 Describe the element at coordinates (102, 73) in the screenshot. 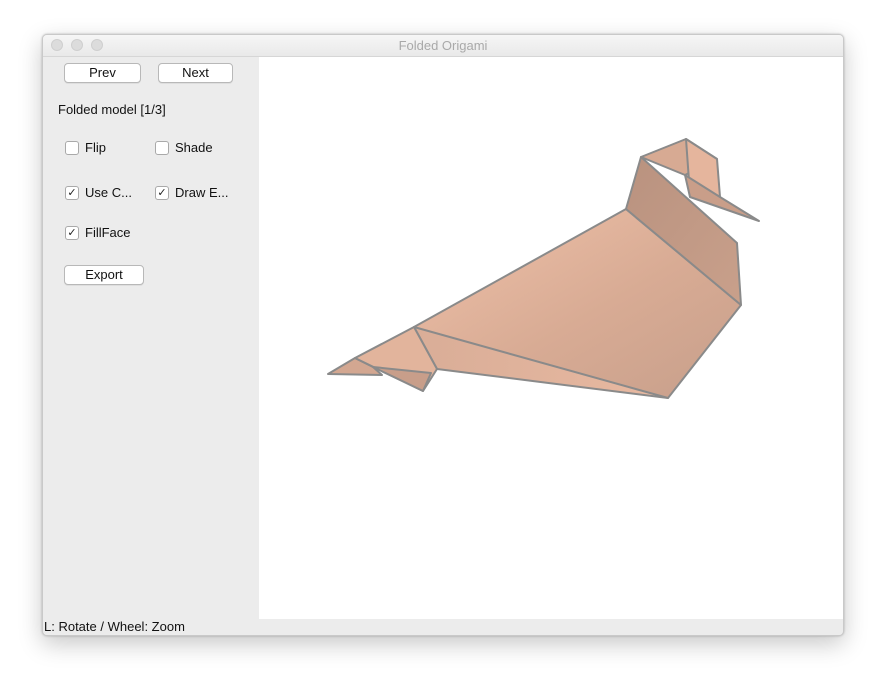

I see `prev-button: Prev` at that location.